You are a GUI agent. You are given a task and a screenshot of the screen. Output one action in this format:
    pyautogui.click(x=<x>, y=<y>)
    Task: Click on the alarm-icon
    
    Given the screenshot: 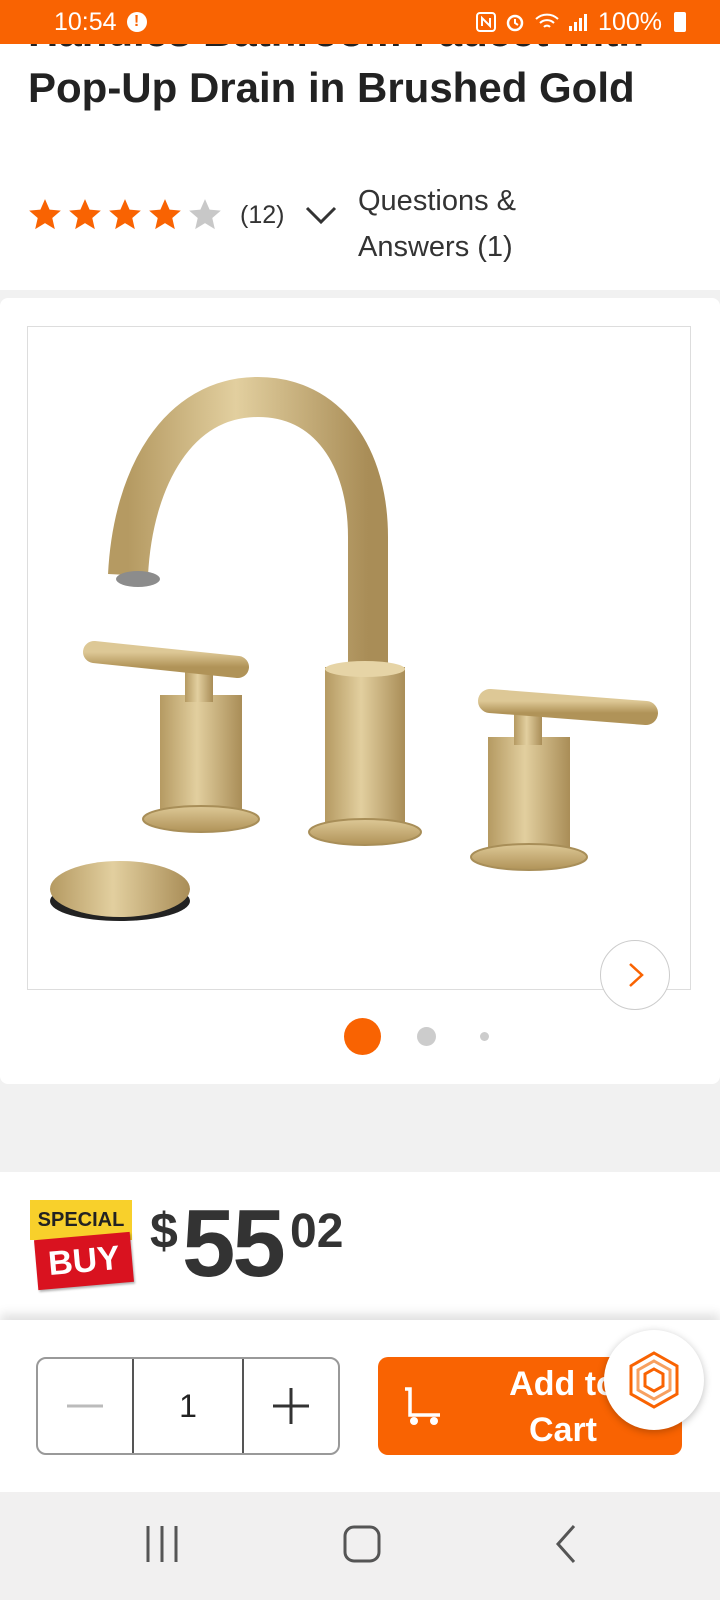 What is the action you would take?
    pyautogui.click(x=515, y=22)
    